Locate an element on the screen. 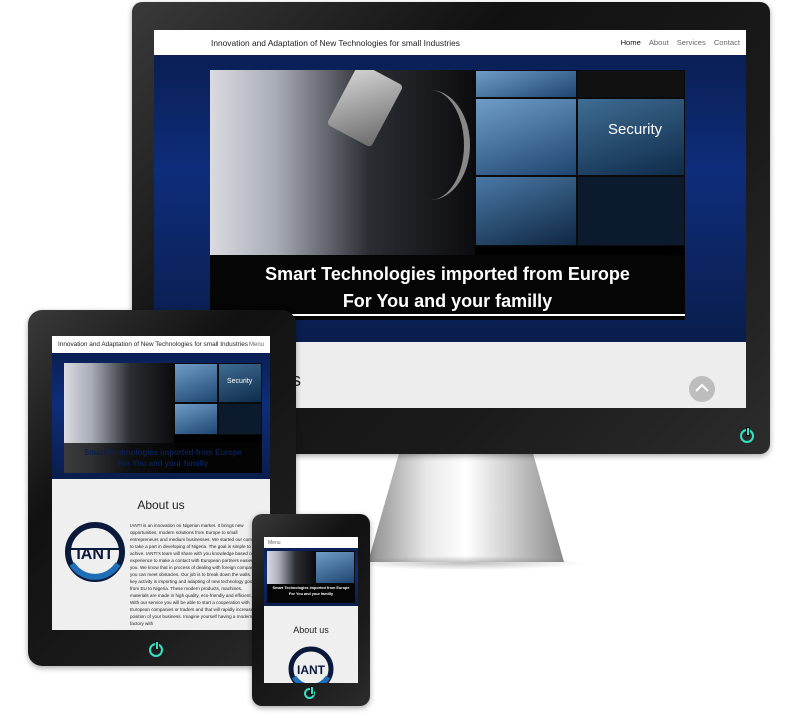  security-text: Security is located at coordinates (635, 129).